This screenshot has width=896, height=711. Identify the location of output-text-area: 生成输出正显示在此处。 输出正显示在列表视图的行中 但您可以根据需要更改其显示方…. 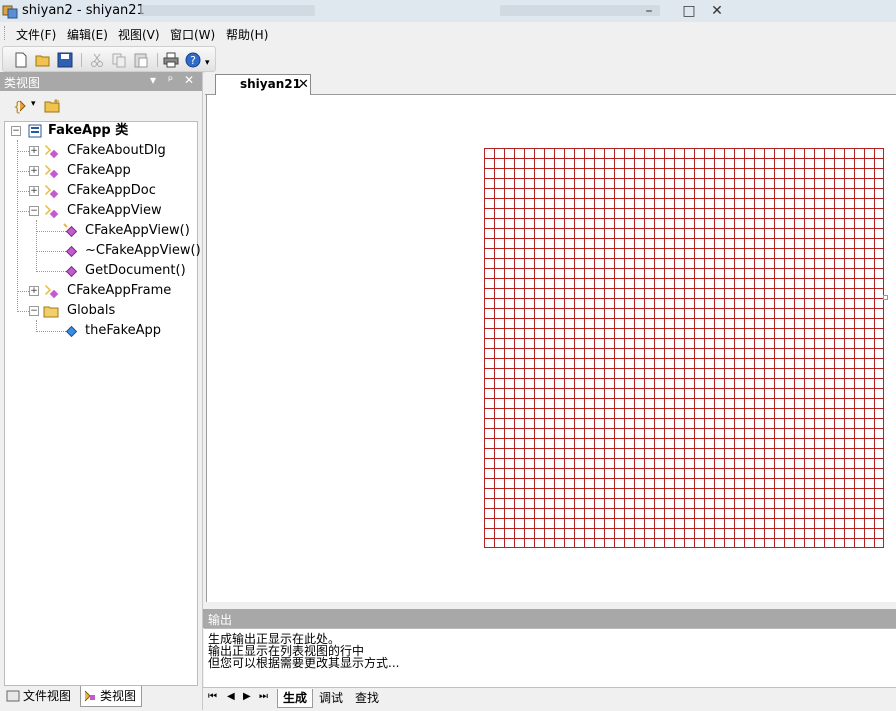
(550, 657).